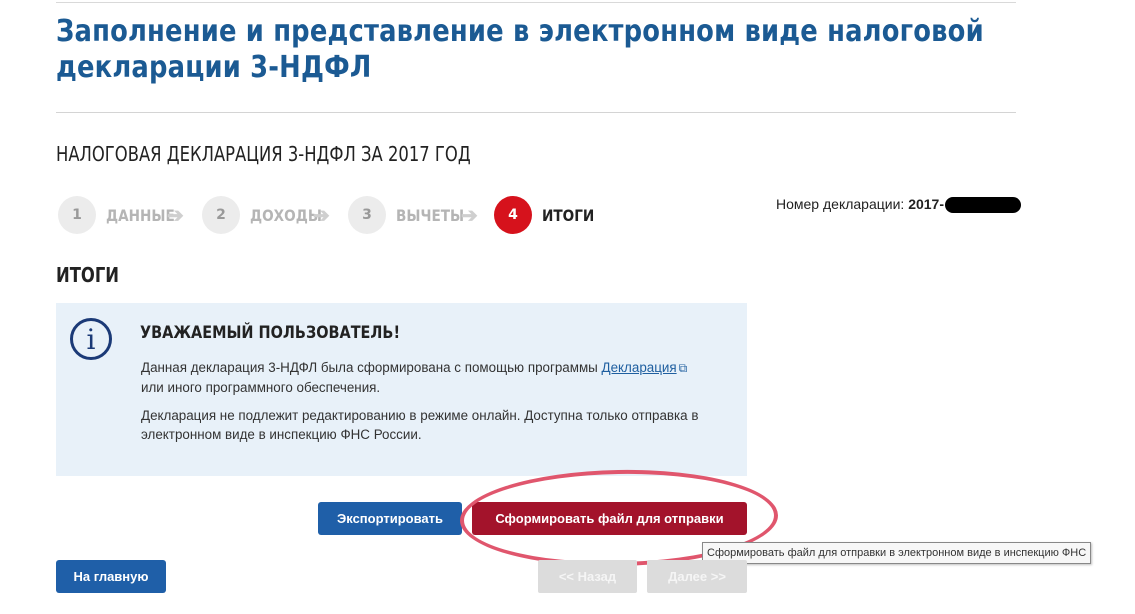 This screenshot has height=614, width=1135. What do you see at coordinates (367, 215) in the screenshot?
I see `step-number: 3` at bounding box center [367, 215].